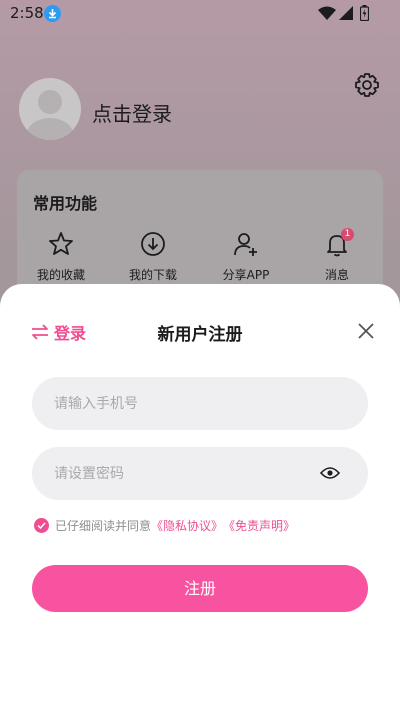 The height and width of the screenshot is (711, 400). Describe the element at coordinates (61, 256) in the screenshot. I see `function-favorites: 我的收藏` at that location.